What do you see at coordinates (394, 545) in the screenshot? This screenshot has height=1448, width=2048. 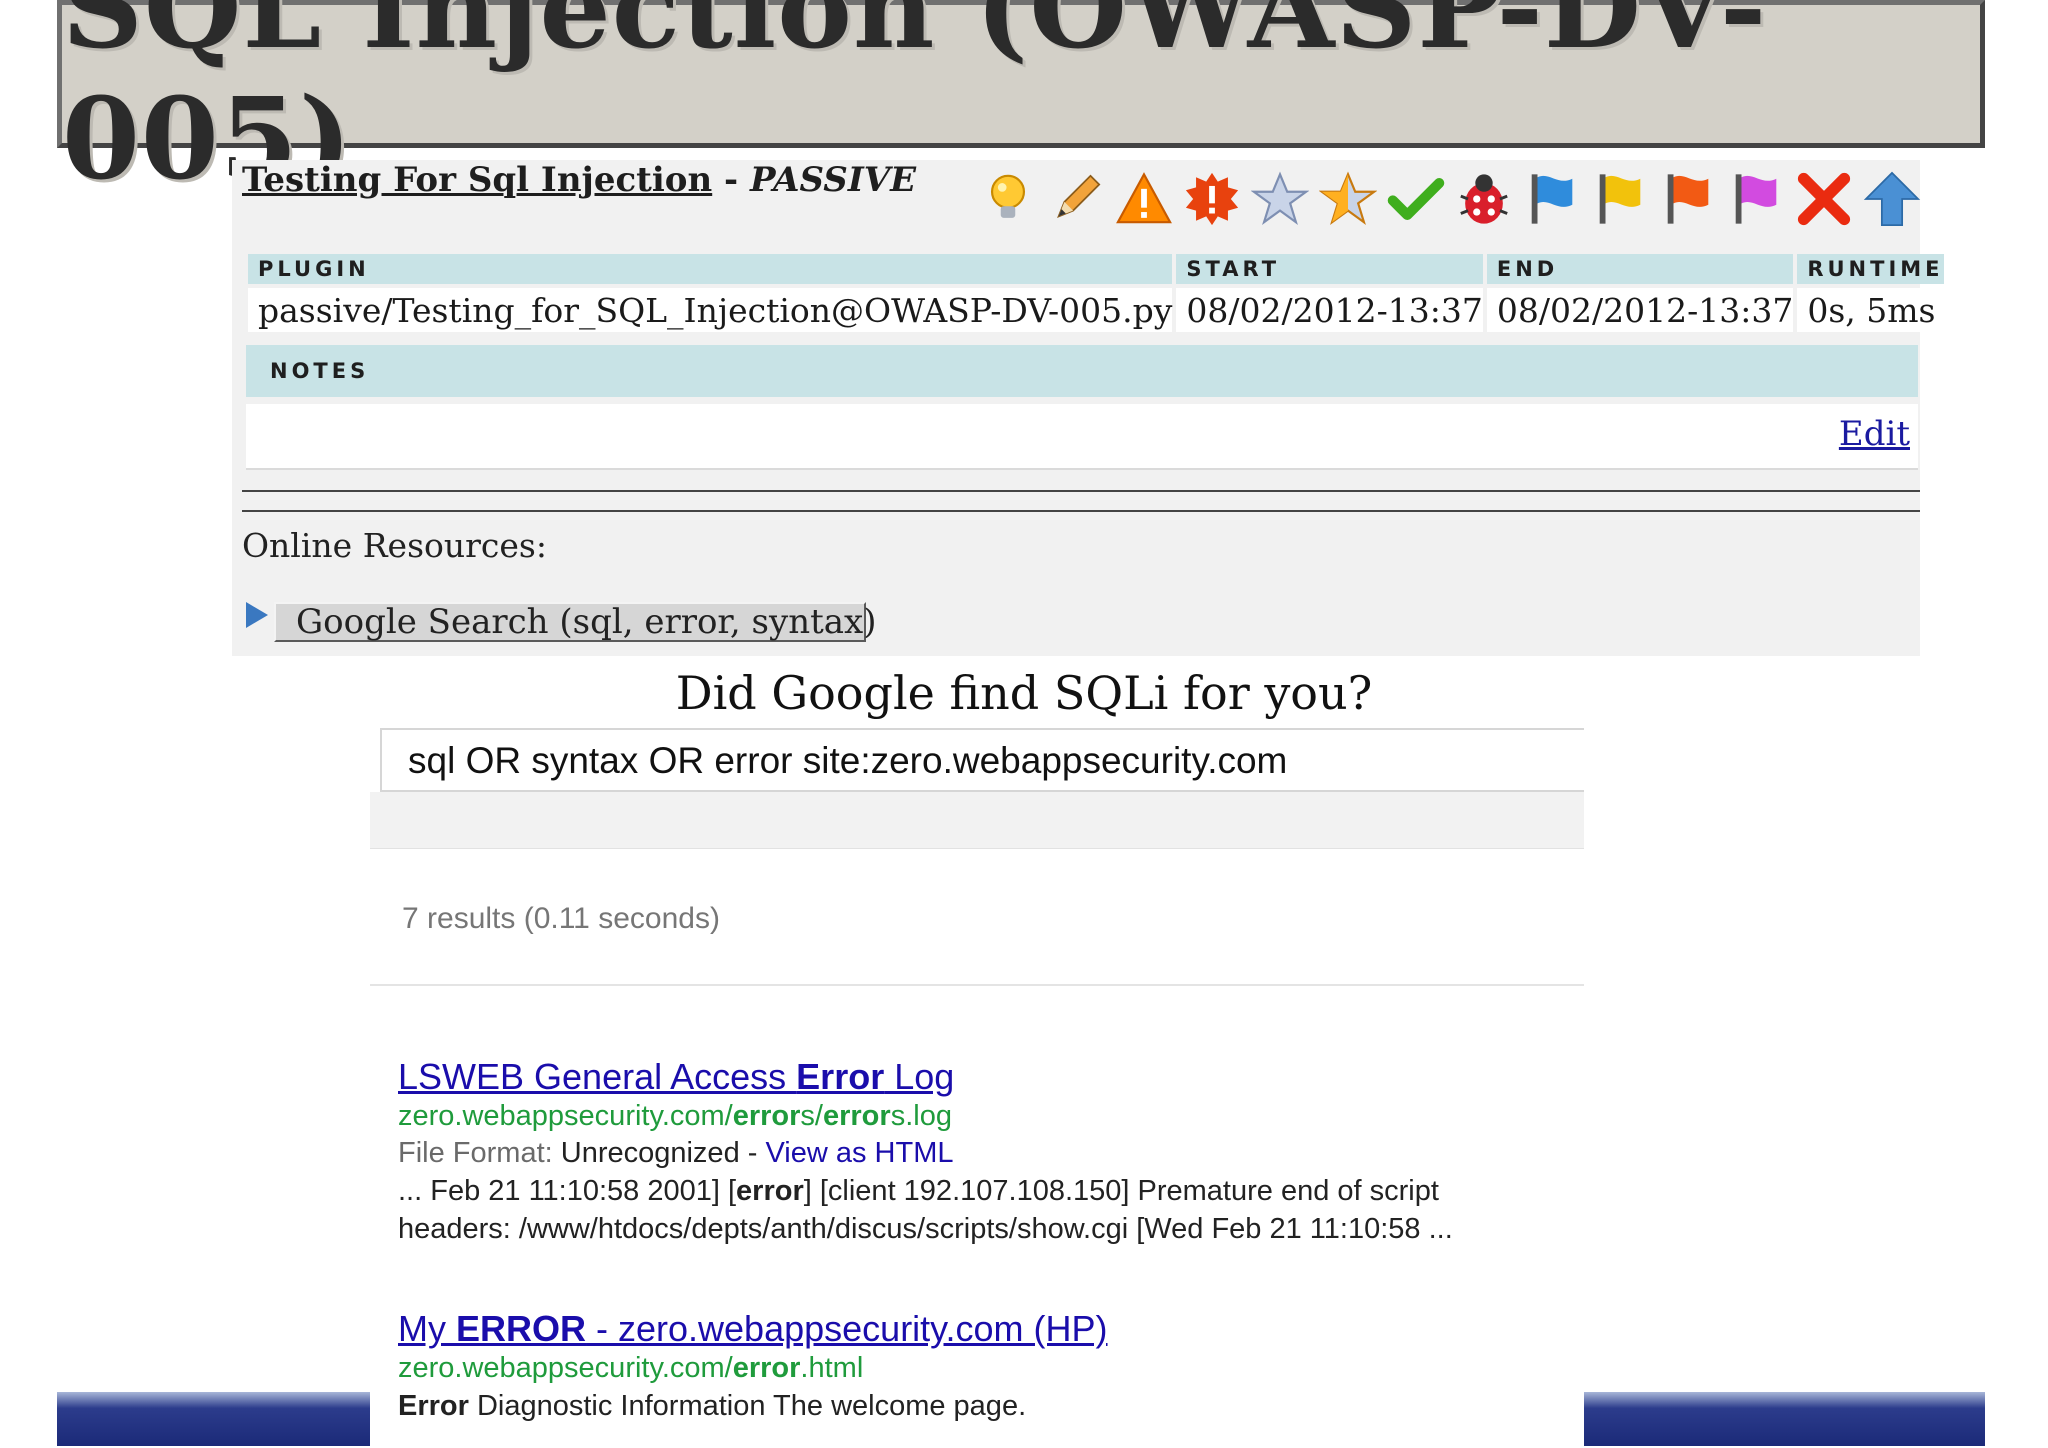 I see `online-resources-label: Online Resources:` at bounding box center [394, 545].